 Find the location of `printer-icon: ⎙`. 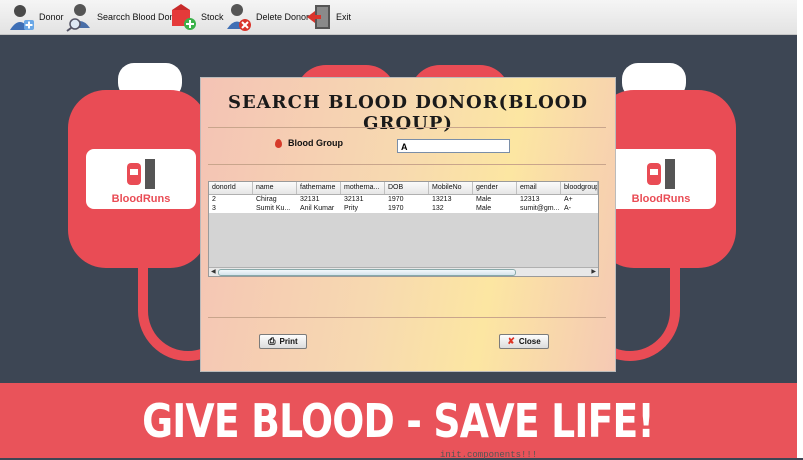

printer-icon: ⎙ is located at coordinates (272, 341).